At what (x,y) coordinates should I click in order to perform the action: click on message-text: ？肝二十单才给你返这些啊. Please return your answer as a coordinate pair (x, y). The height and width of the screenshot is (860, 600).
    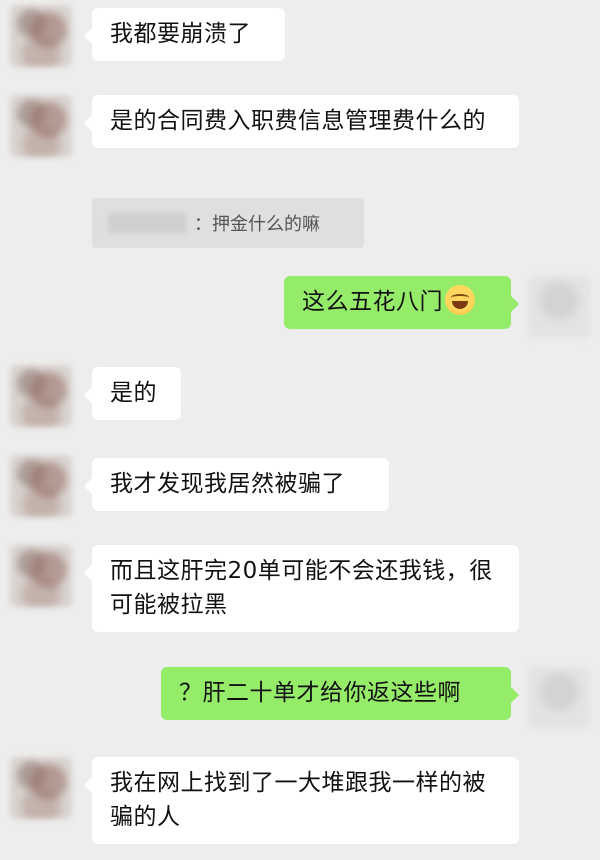
    Looking at the image, I should click on (320, 693).